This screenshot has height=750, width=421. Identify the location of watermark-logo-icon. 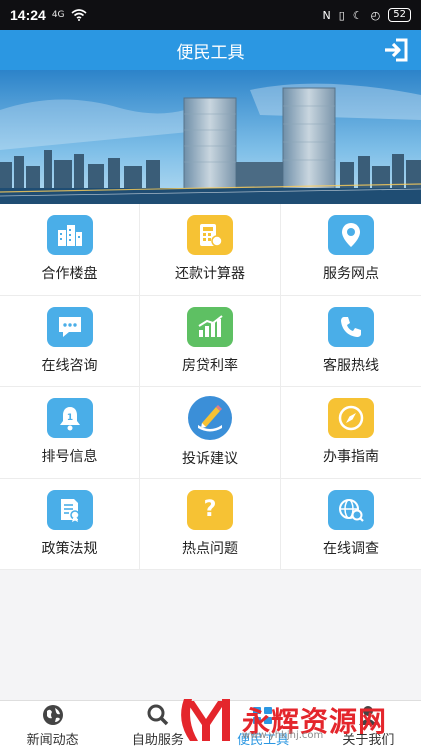
(205, 720).